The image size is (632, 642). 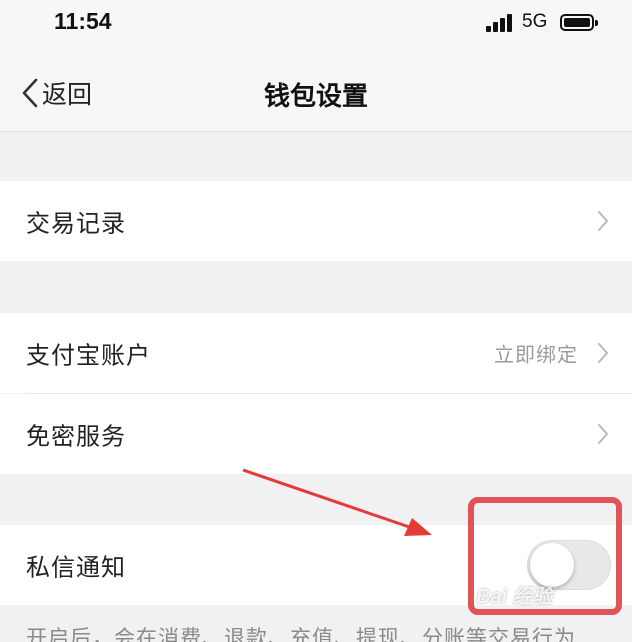 What do you see at coordinates (514, 597) in the screenshot?
I see `watermark-logo: Bai 经验` at bounding box center [514, 597].